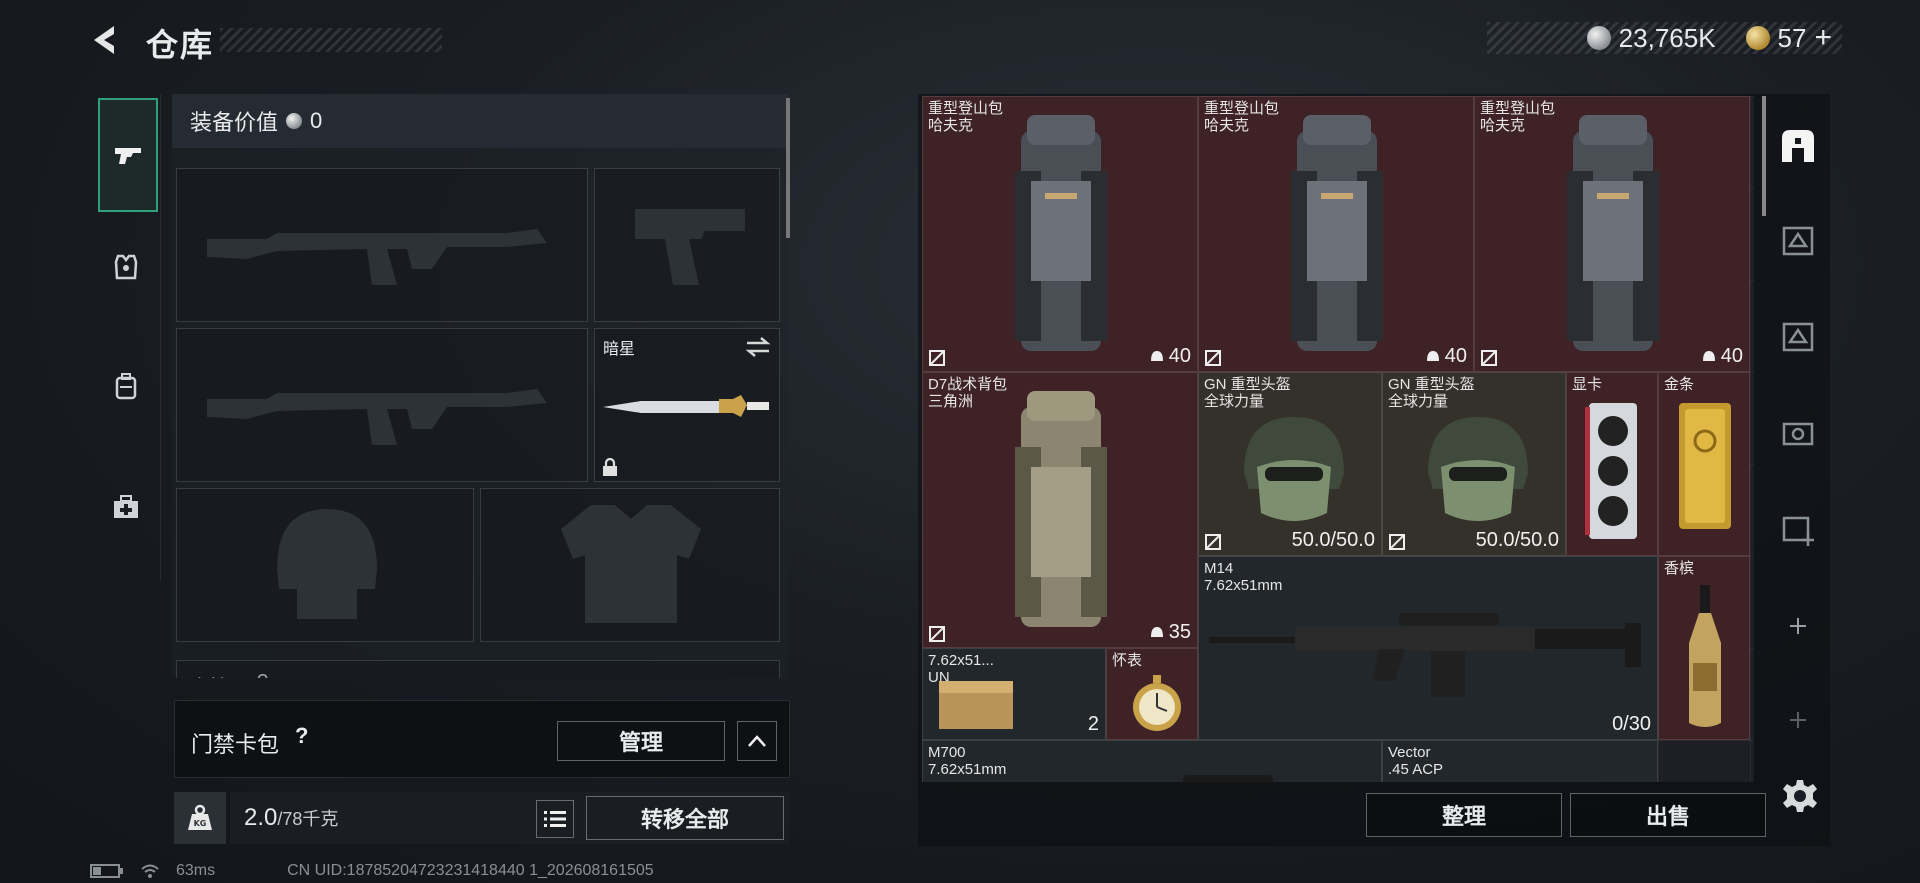 Image resolution: width=1920 pixels, height=883 pixels. What do you see at coordinates (1668, 815) in the screenshot?
I see `sell-button: 出售` at bounding box center [1668, 815].